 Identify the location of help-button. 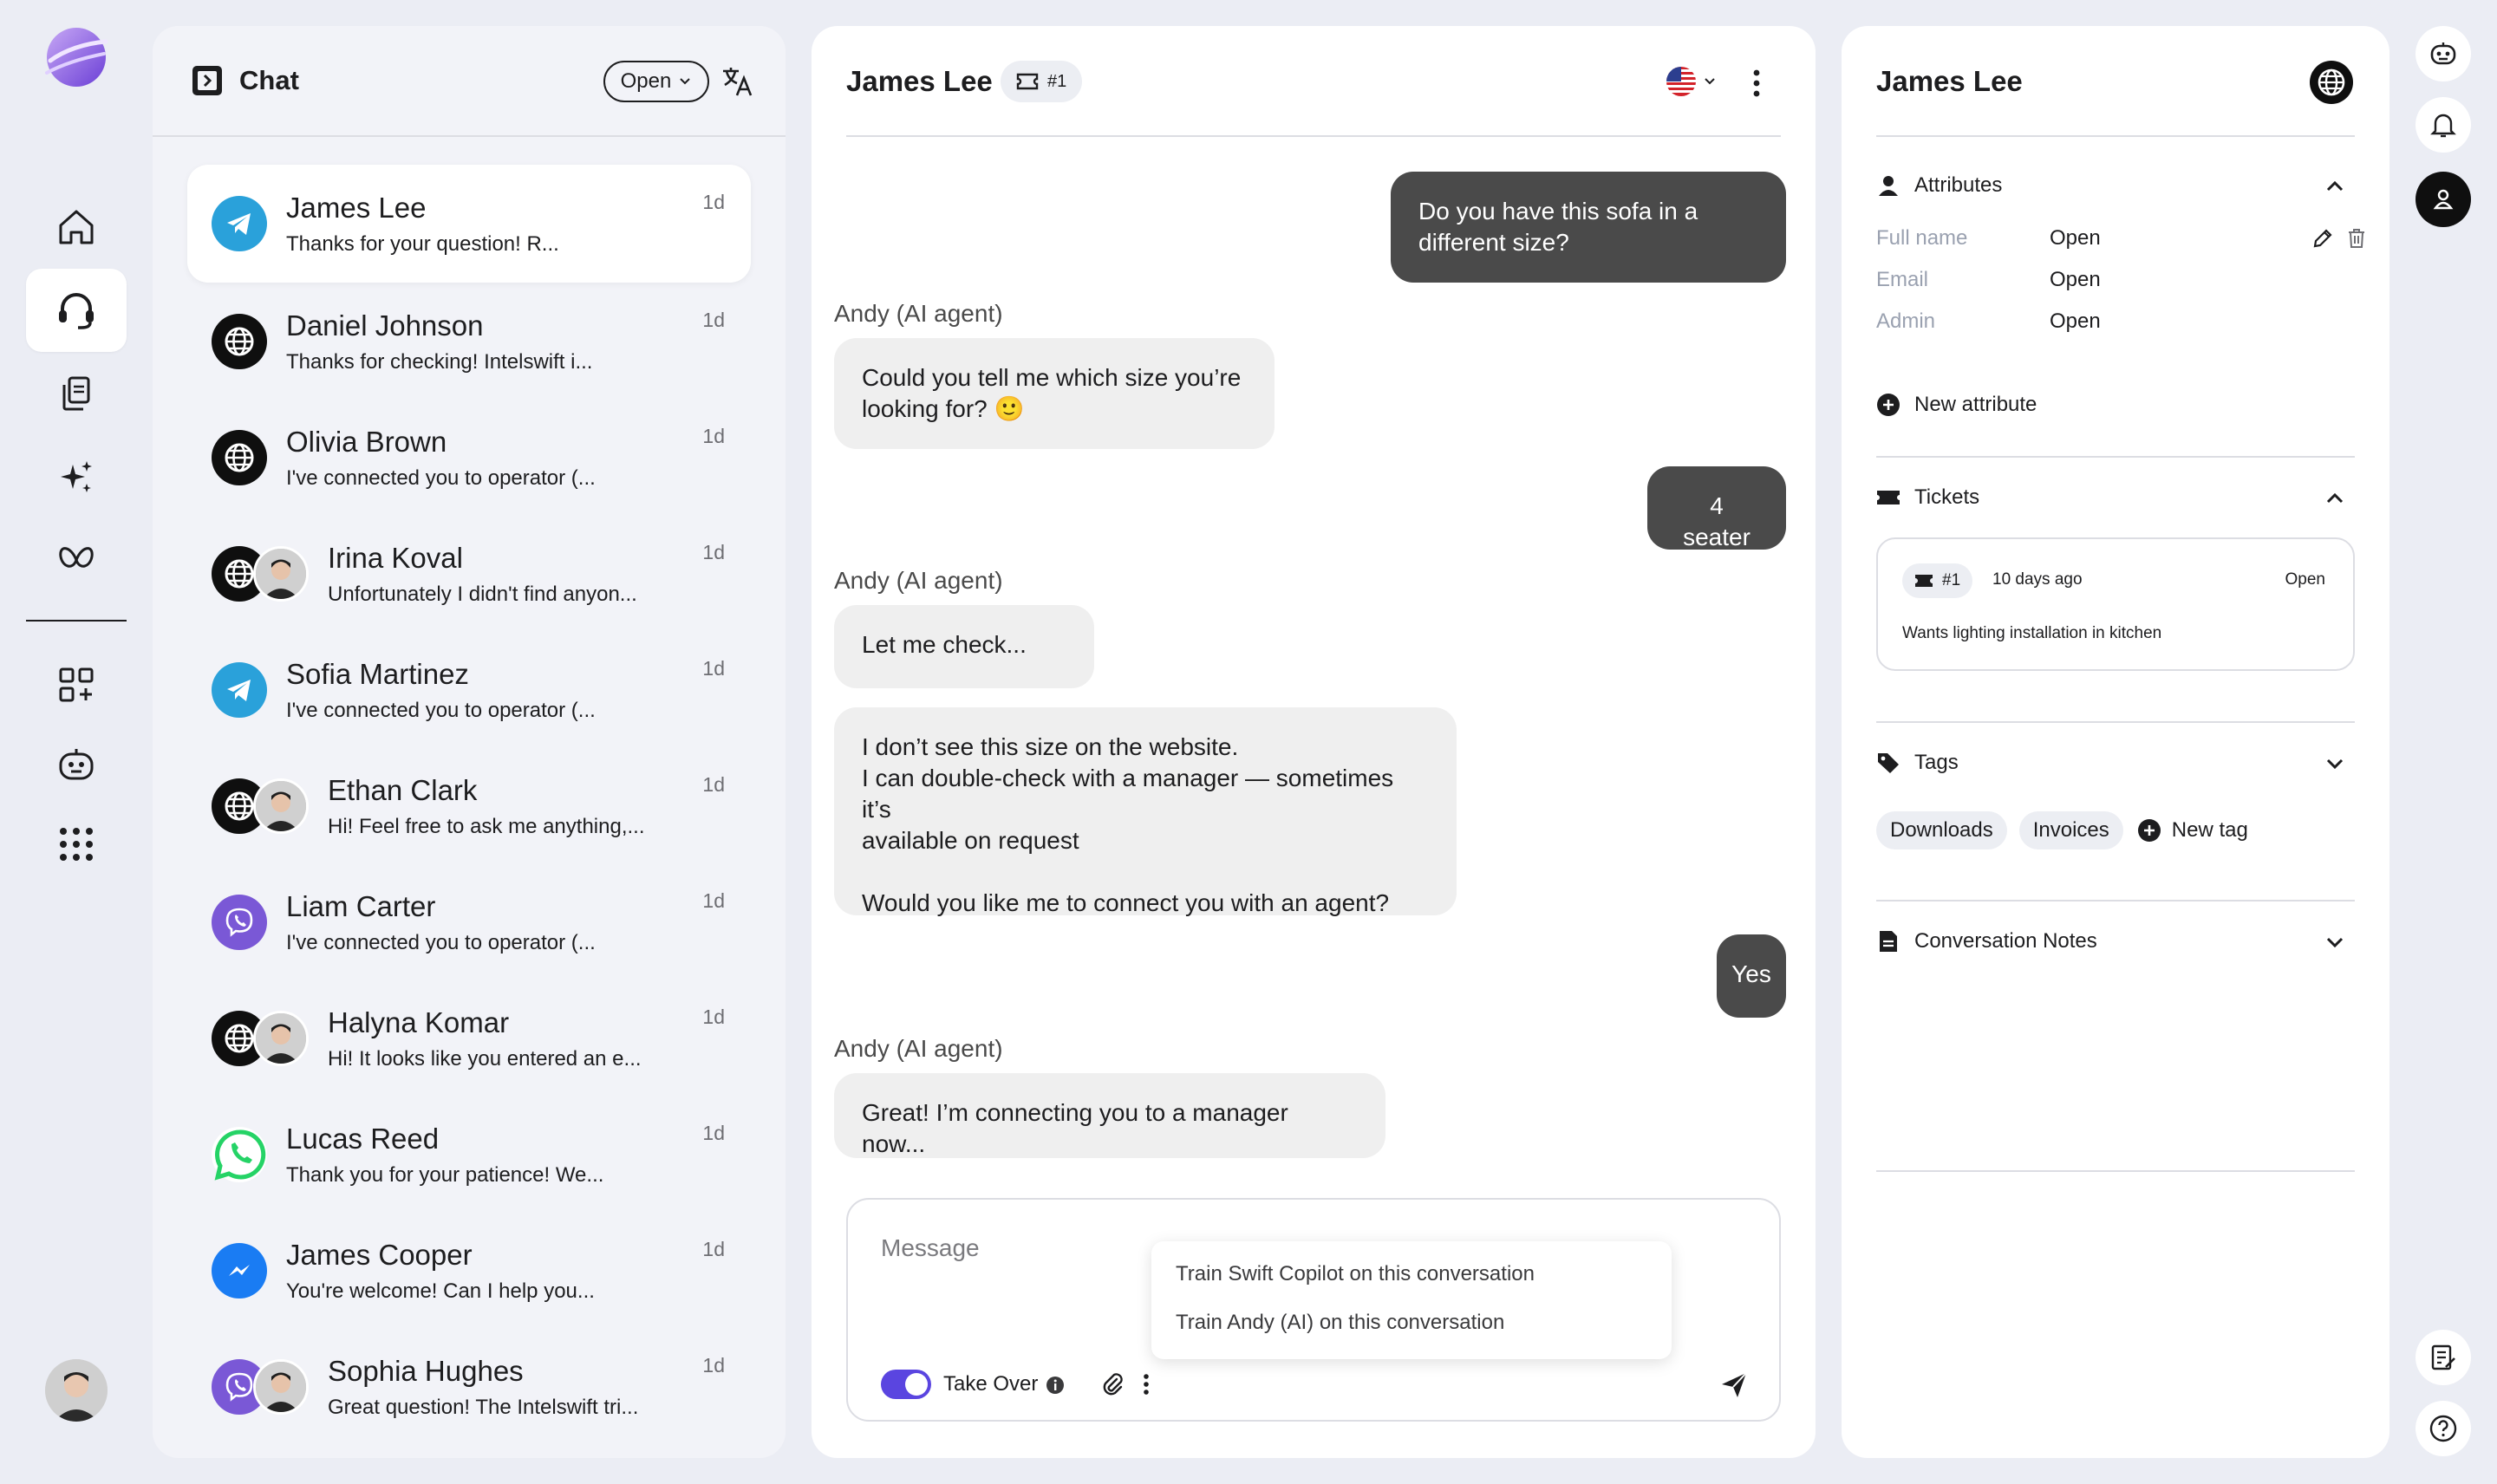
(2443, 1428).